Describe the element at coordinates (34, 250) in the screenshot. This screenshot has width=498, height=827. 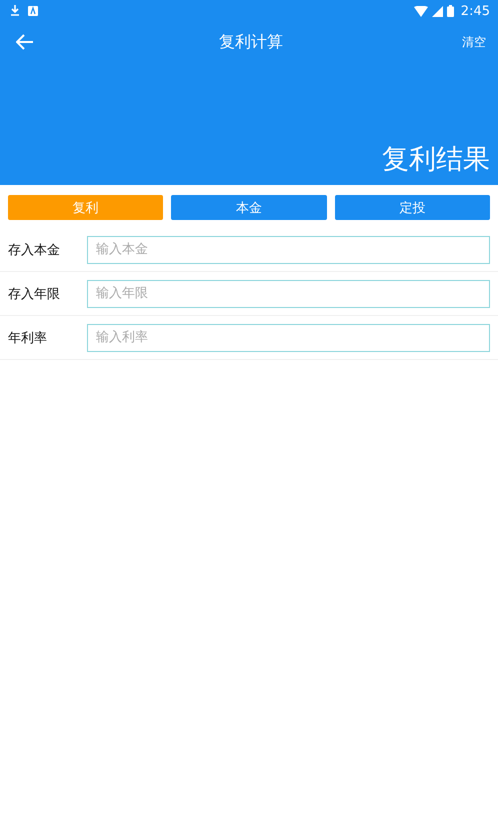
I see `field-label: 存入本金` at that location.